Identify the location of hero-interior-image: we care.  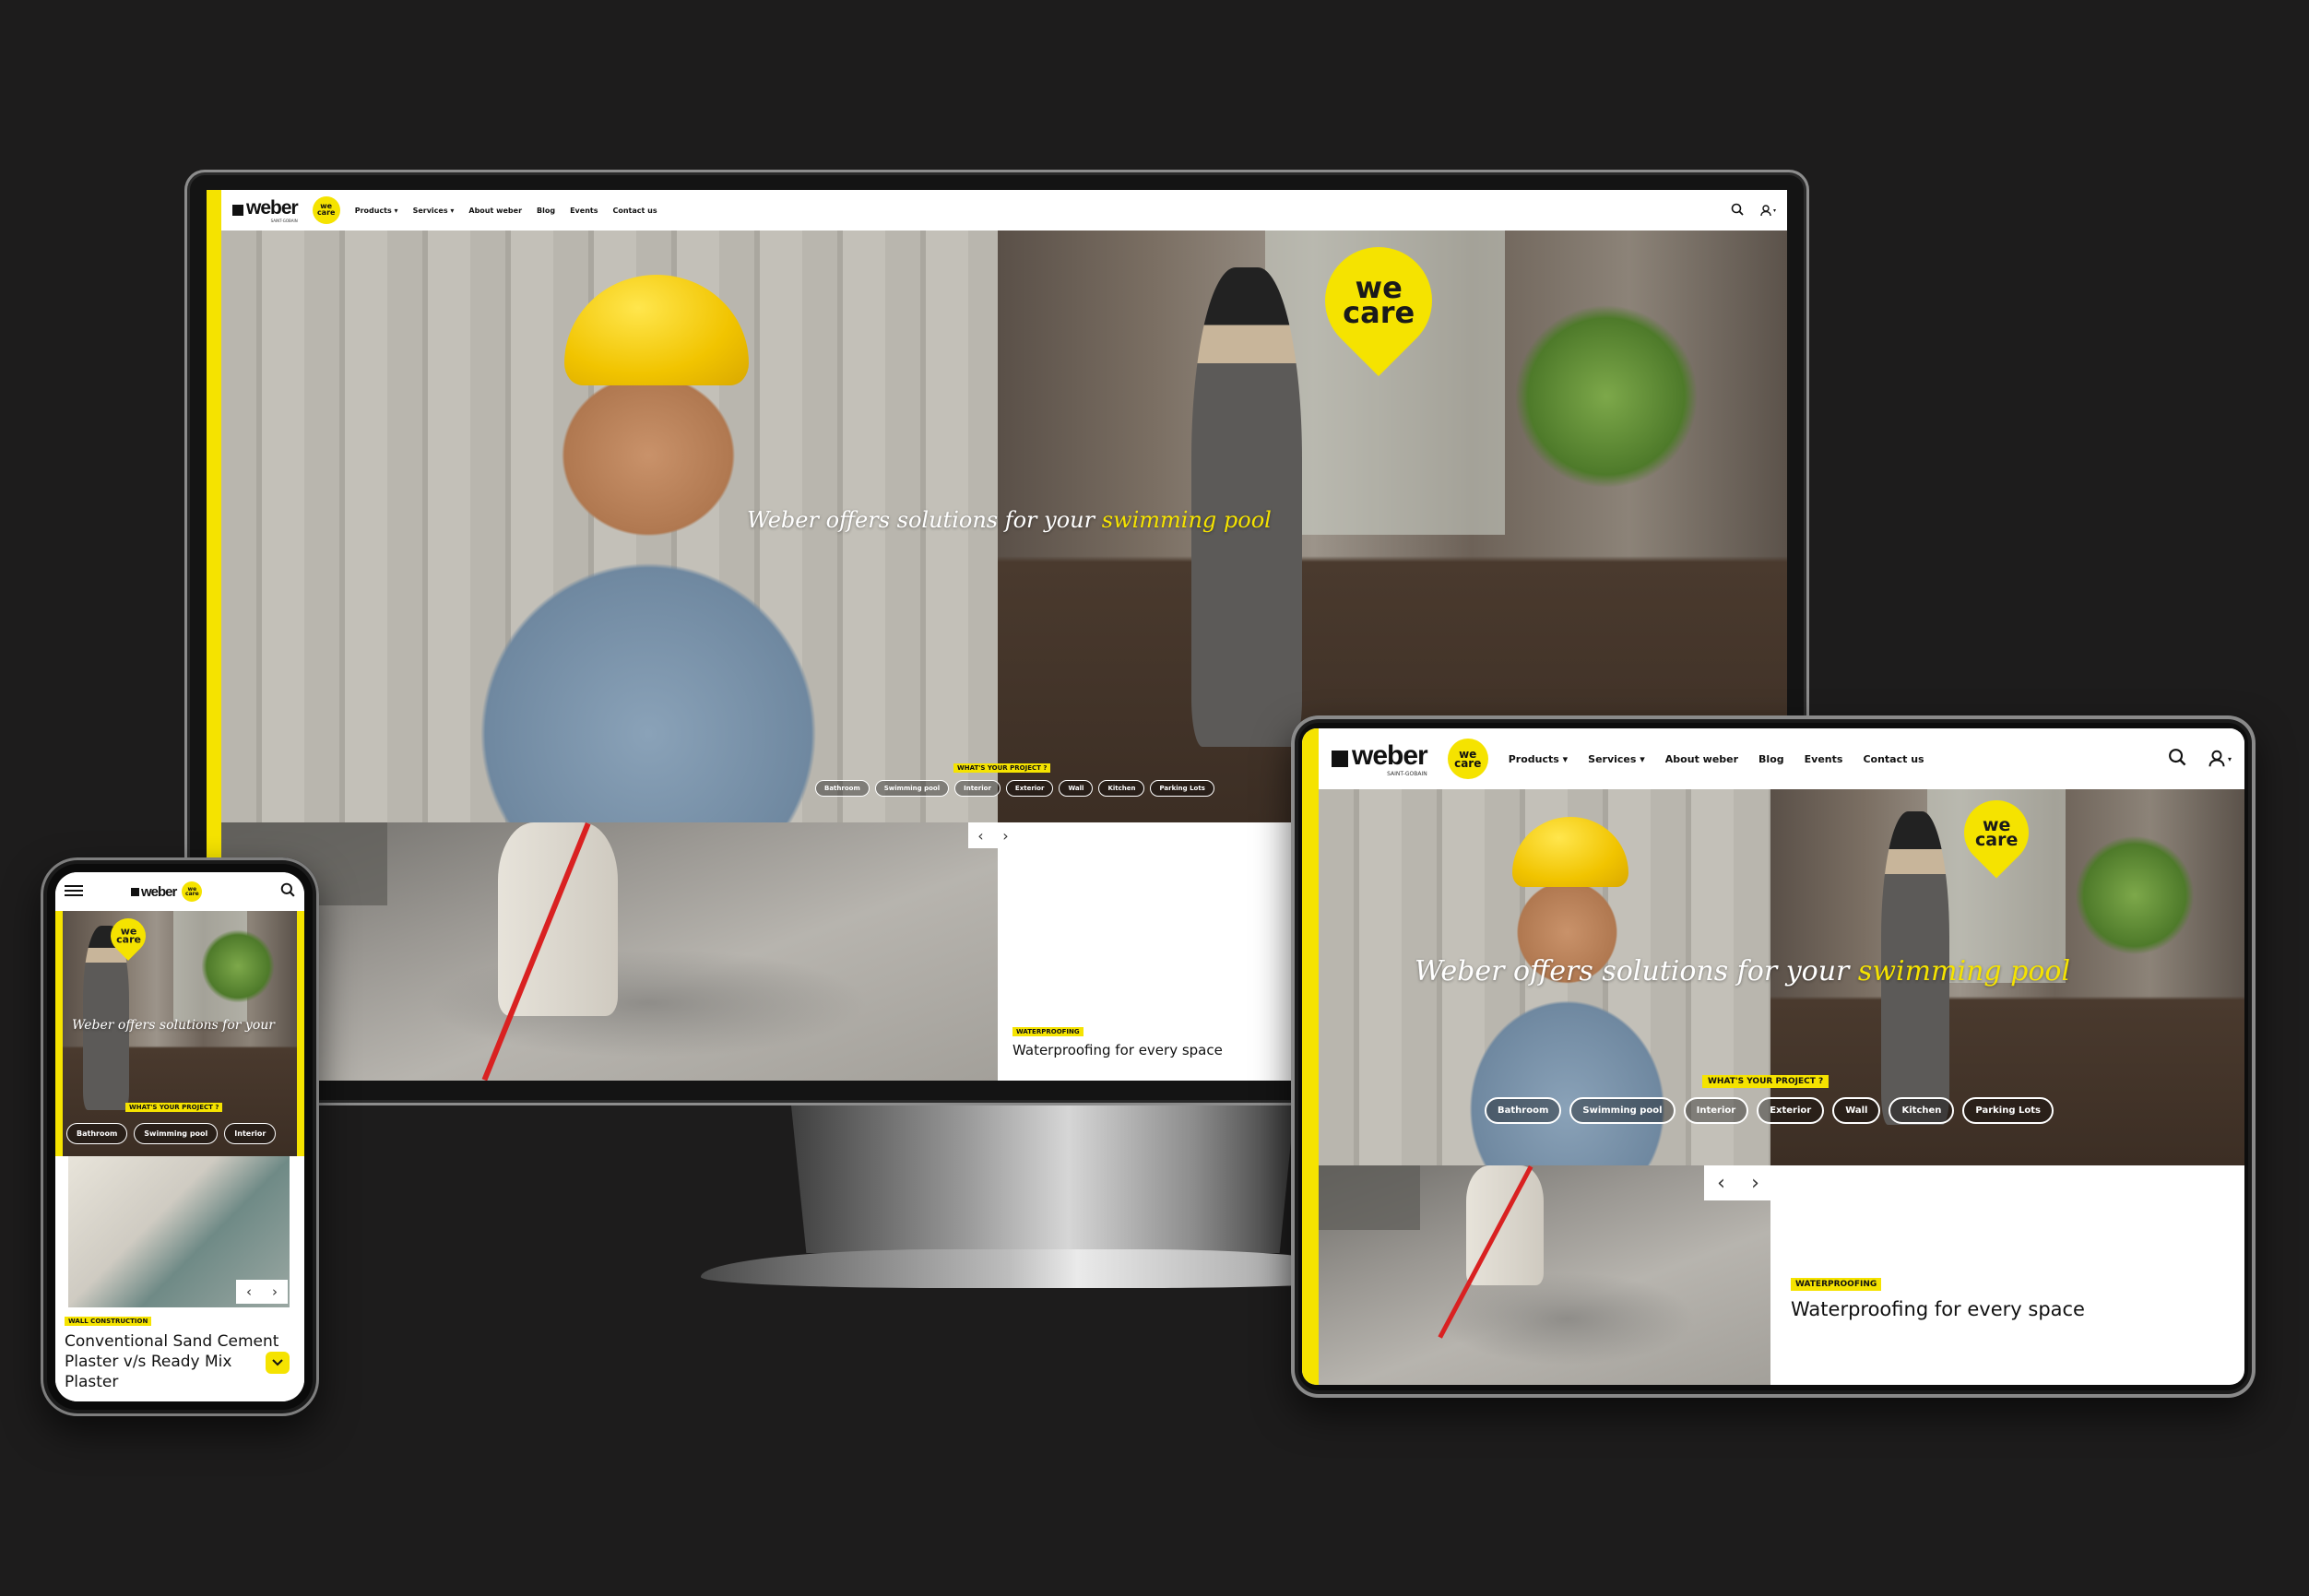
(180, 1033).